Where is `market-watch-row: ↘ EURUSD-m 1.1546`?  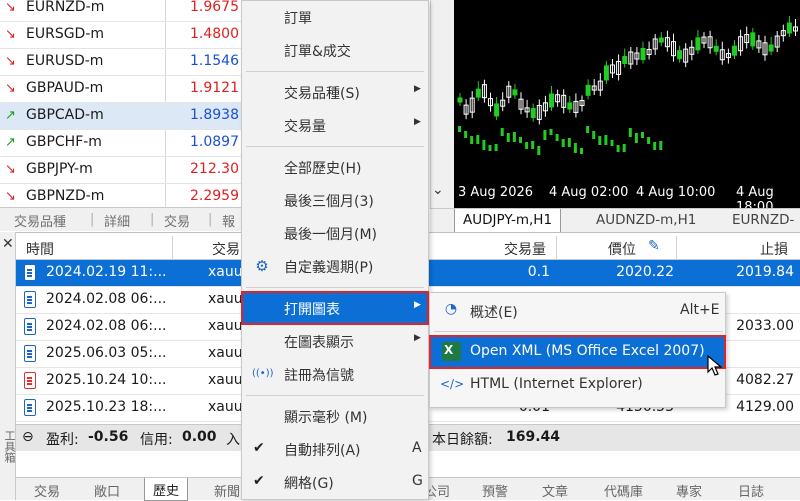
market-watch-row: ↘ EURUSD-m 1.1546 is located at coordinates (126, 62).